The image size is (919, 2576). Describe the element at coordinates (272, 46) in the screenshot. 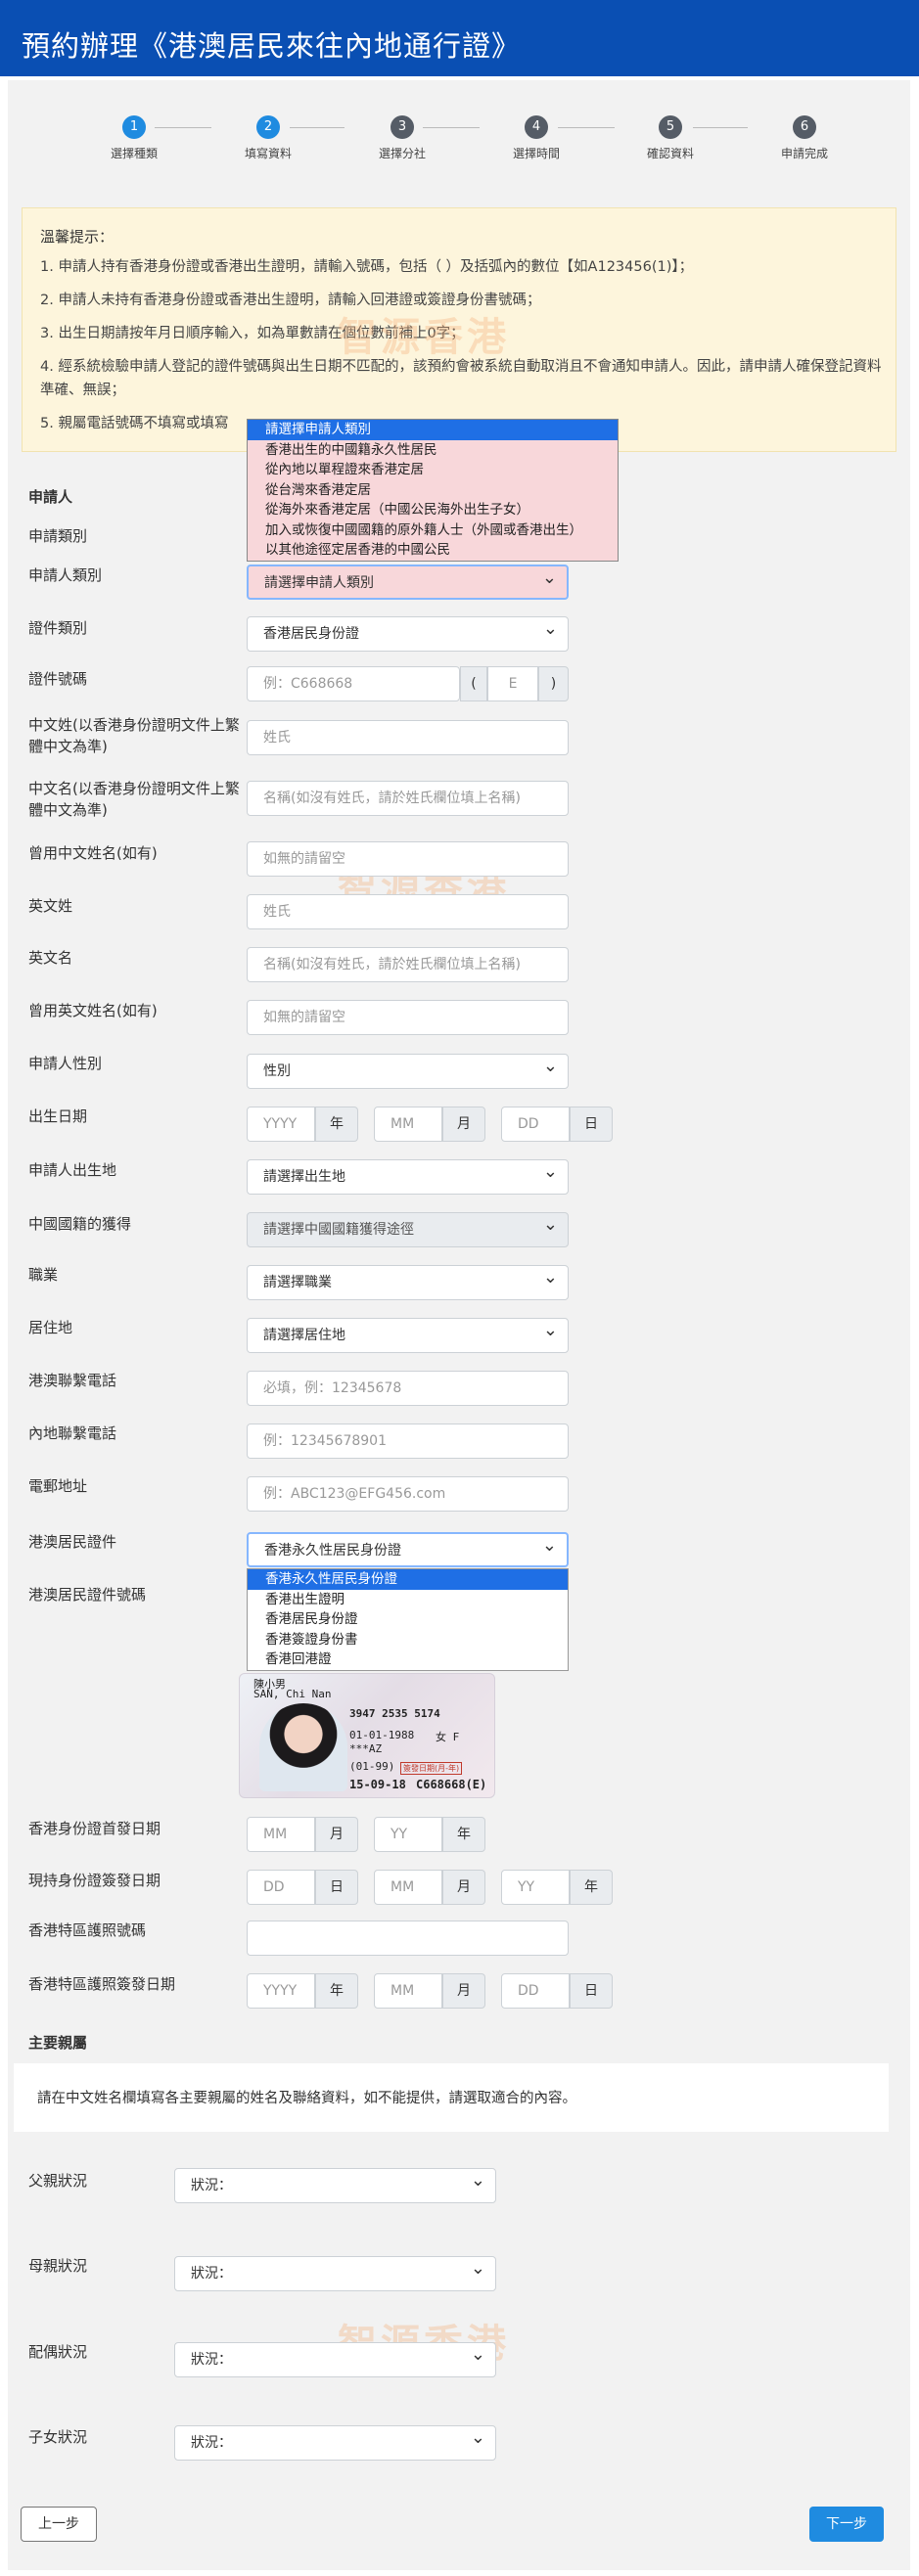

I see `page-title: 預約辦理《港澳居民來往內地通行證》` at that location.